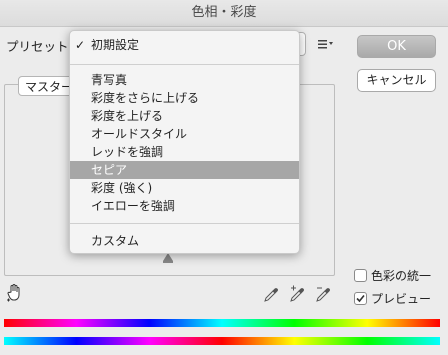 The width and height of the screenshot is (448, 355). I want to click on eyedropper-add-icon, so click(297, 294).